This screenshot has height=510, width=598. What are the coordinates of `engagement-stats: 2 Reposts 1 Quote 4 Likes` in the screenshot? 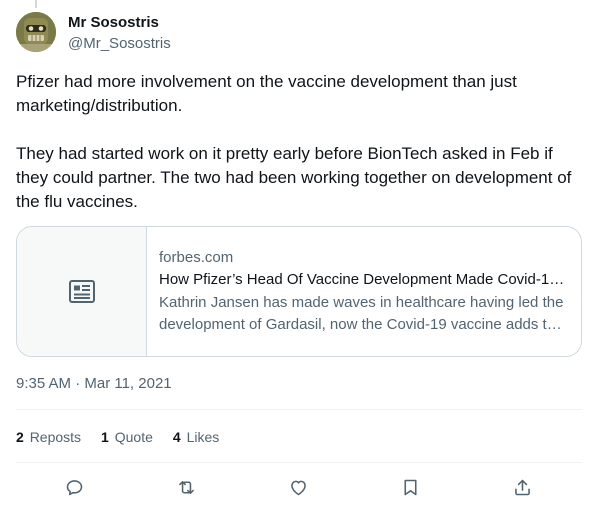 It's located at (127, 437).